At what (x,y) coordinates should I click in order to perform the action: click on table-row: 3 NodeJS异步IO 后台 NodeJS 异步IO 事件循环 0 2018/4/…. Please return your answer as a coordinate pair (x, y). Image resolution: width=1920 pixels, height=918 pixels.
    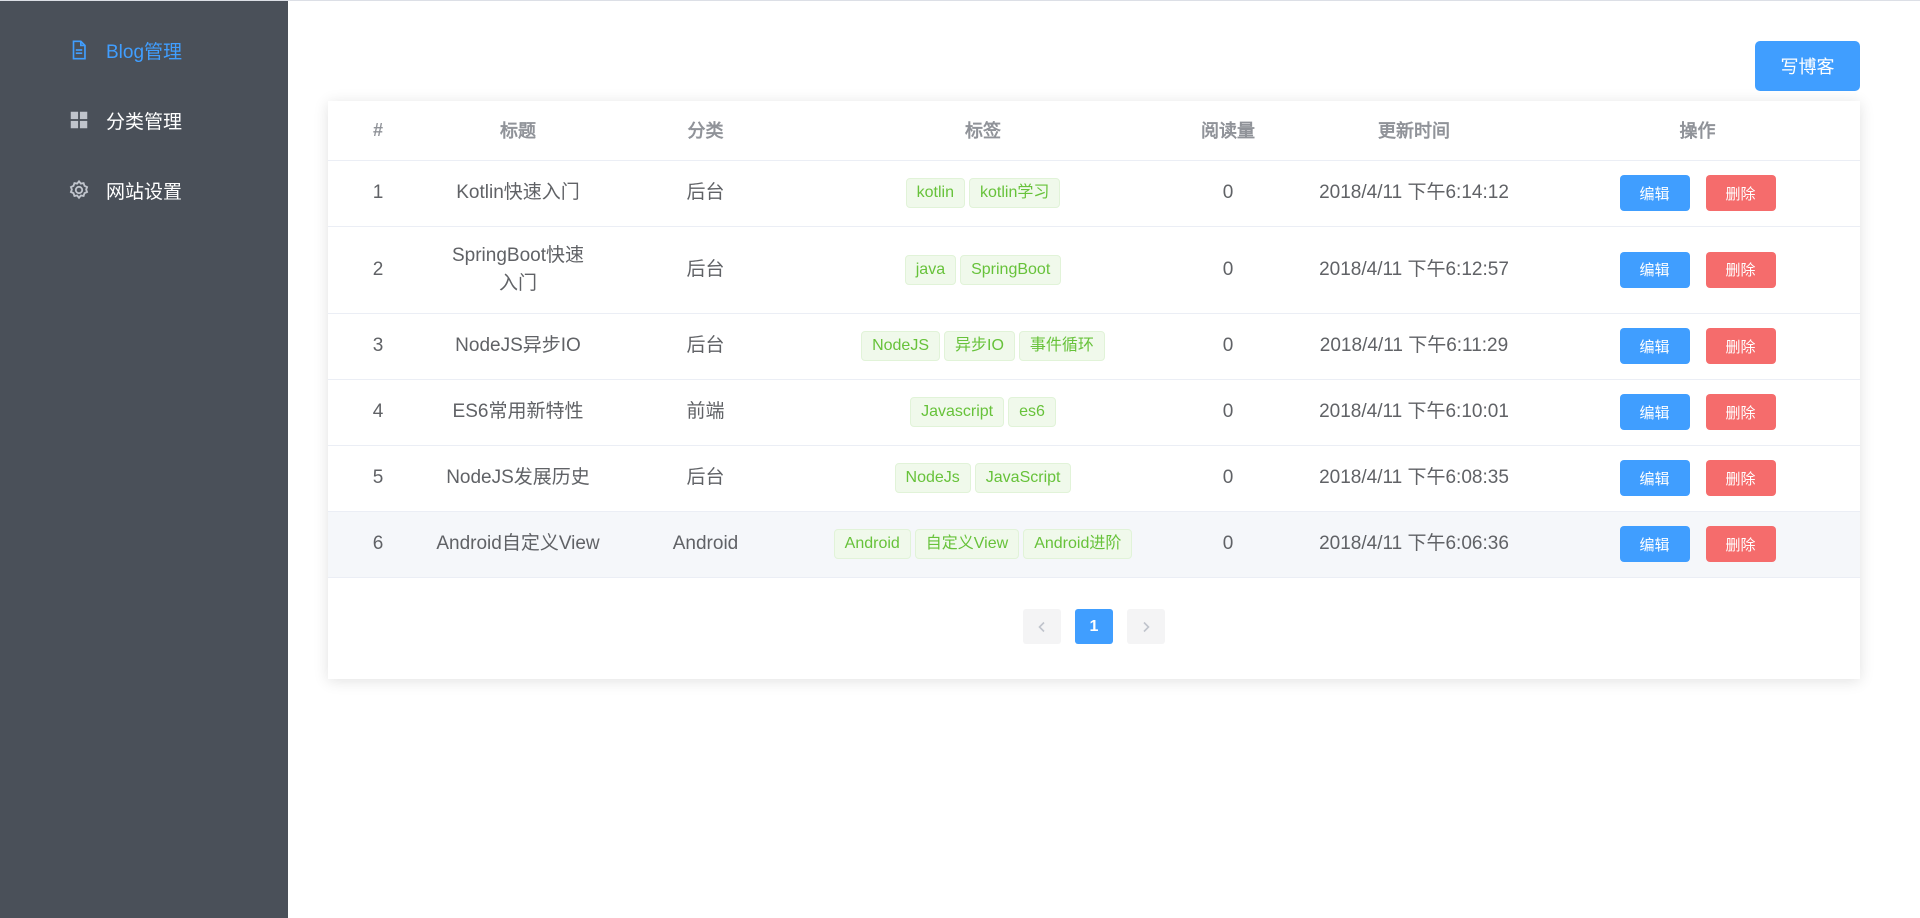
    Looking at the image, I should click on (1094, 346).